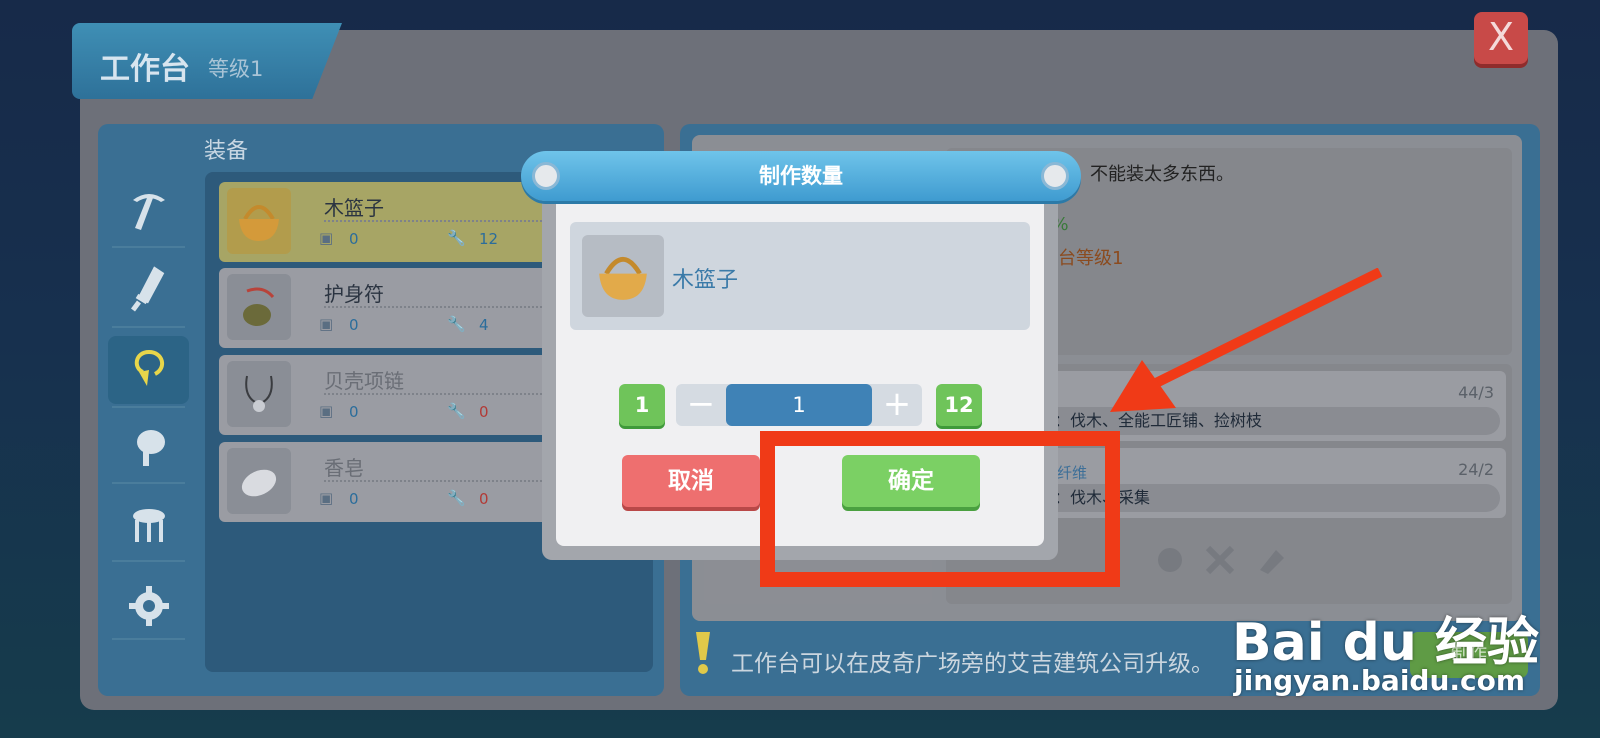  I want to click on category-accessories, so click(148, 370).